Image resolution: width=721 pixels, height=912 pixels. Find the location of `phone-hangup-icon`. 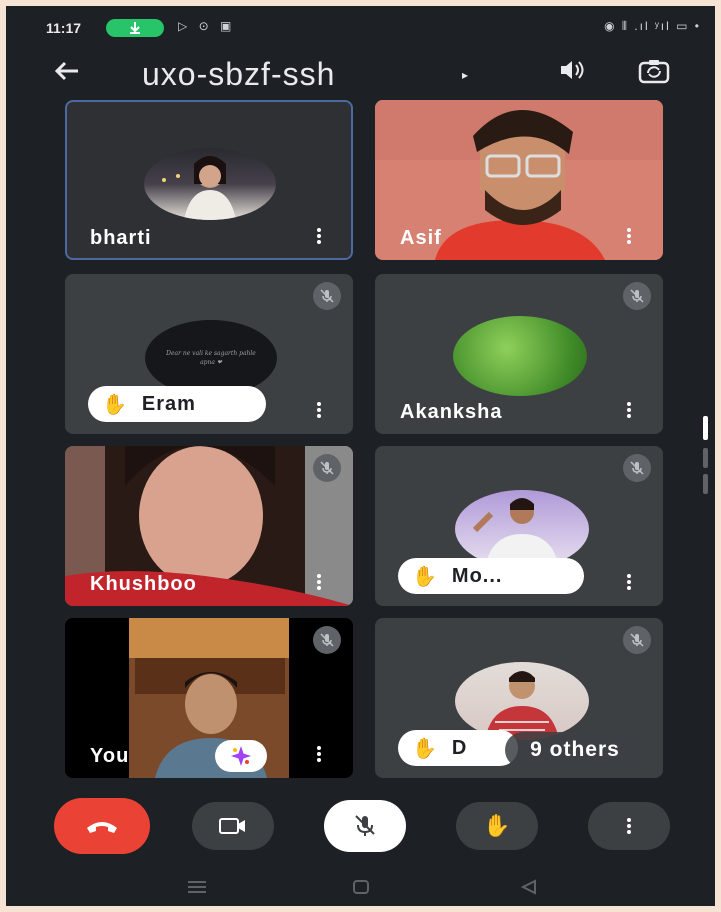

phone-hangup-icon is located at coordinates (102, 827).